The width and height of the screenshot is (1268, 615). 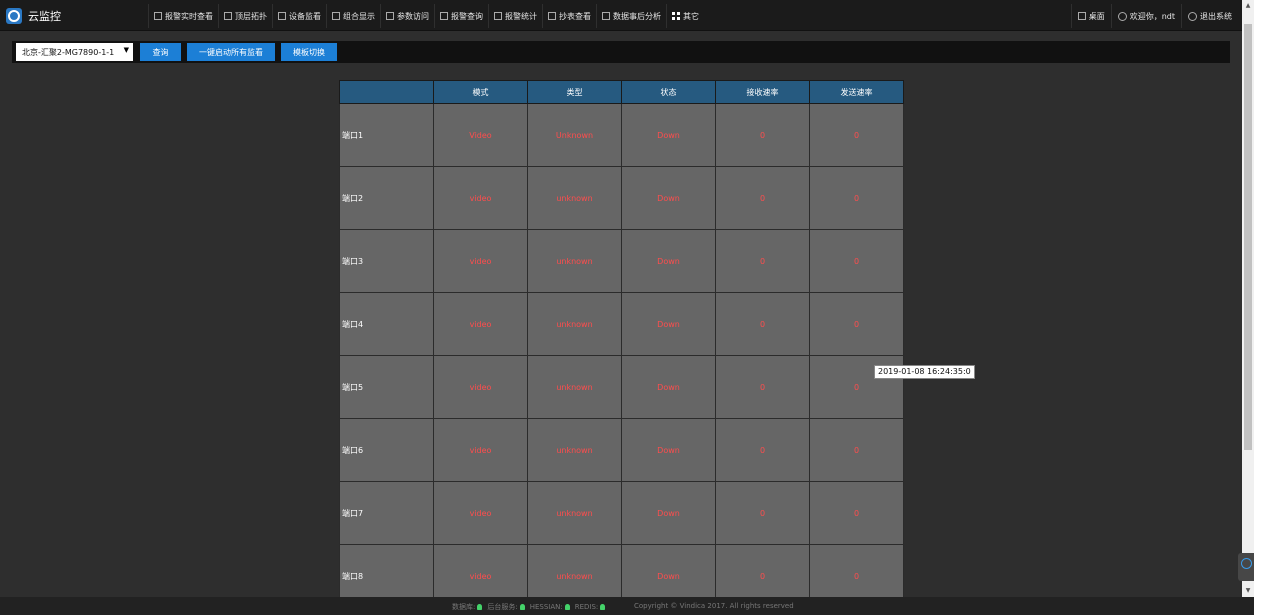 I want to click on col-header-port, so click(x=386, y=92).